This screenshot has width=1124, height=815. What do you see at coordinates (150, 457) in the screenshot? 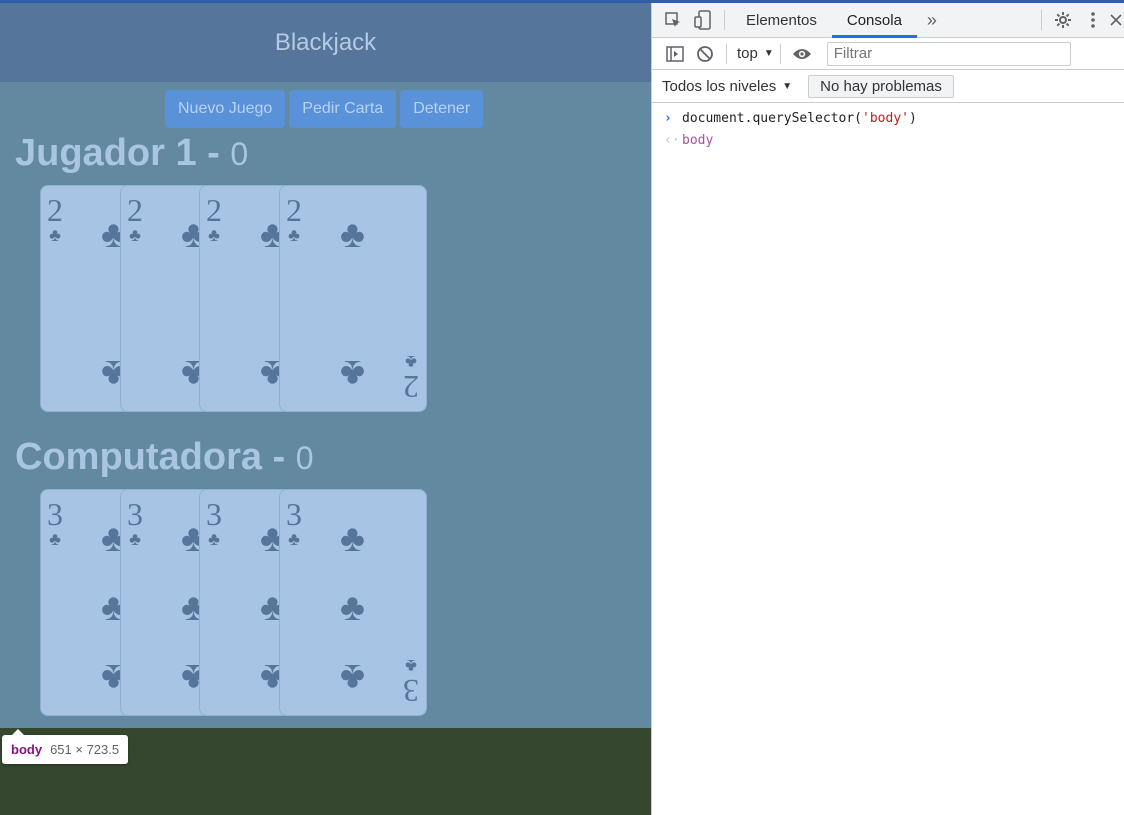
I see `computer-name: Computadora -` at bounding box center [150, 457].